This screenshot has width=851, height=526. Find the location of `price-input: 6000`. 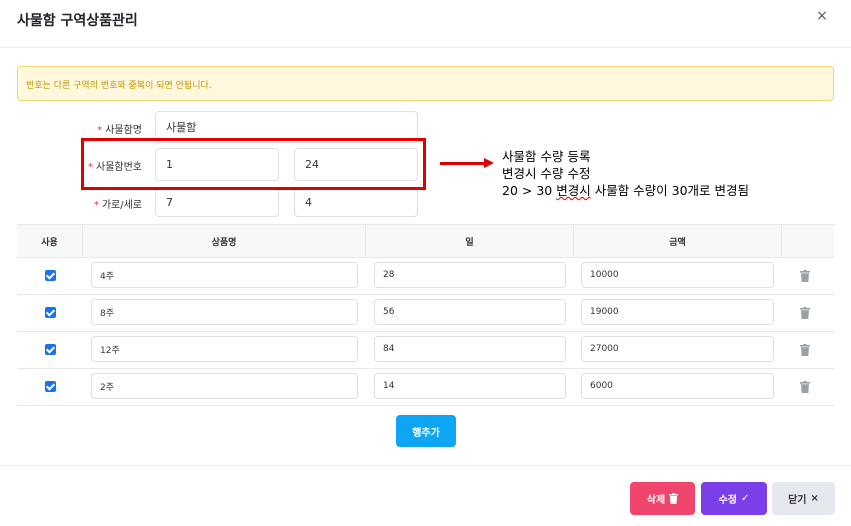

price-input: 6000 is located at coordinates (677, 386).